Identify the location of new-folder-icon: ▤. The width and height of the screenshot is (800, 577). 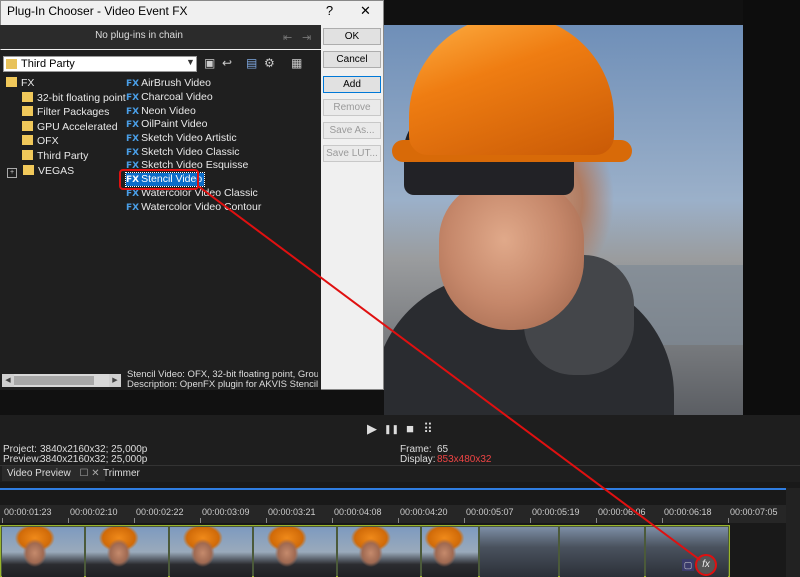
(251, 63).